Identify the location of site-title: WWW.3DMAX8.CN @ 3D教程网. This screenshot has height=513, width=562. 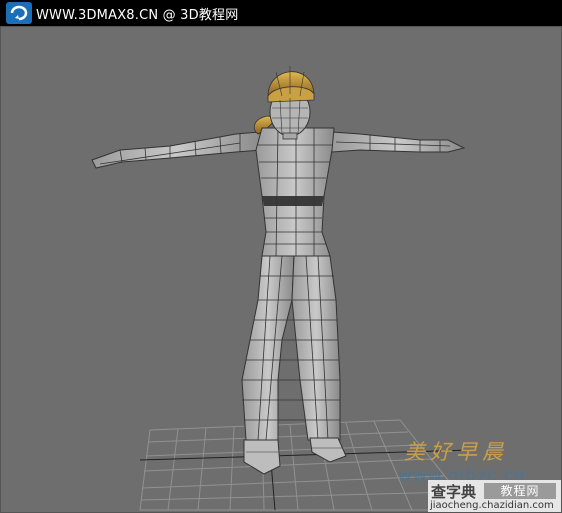
(137, 15).